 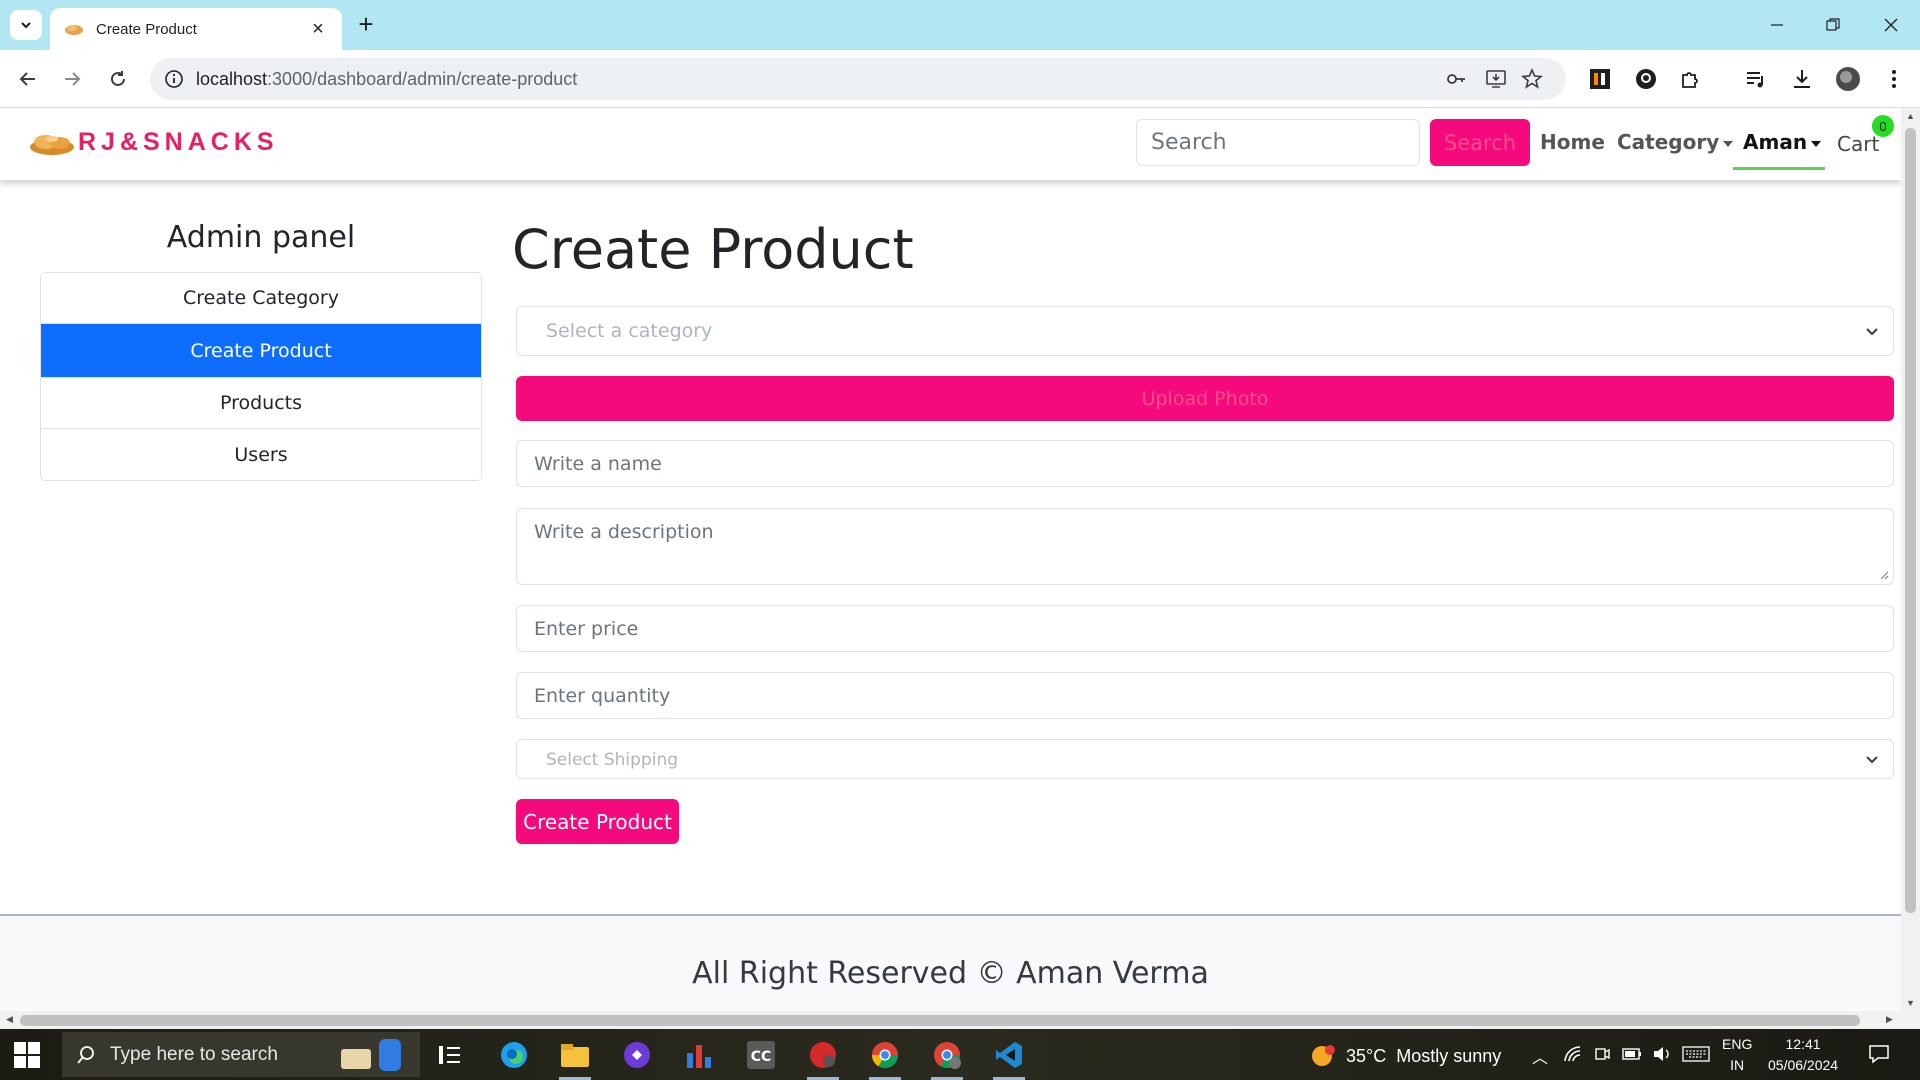 What do you see at coordinates (1910, 116) in the screenshot?
I see `scroll-up-arrow-icon: ▲` at bounding box center [1910, 116].